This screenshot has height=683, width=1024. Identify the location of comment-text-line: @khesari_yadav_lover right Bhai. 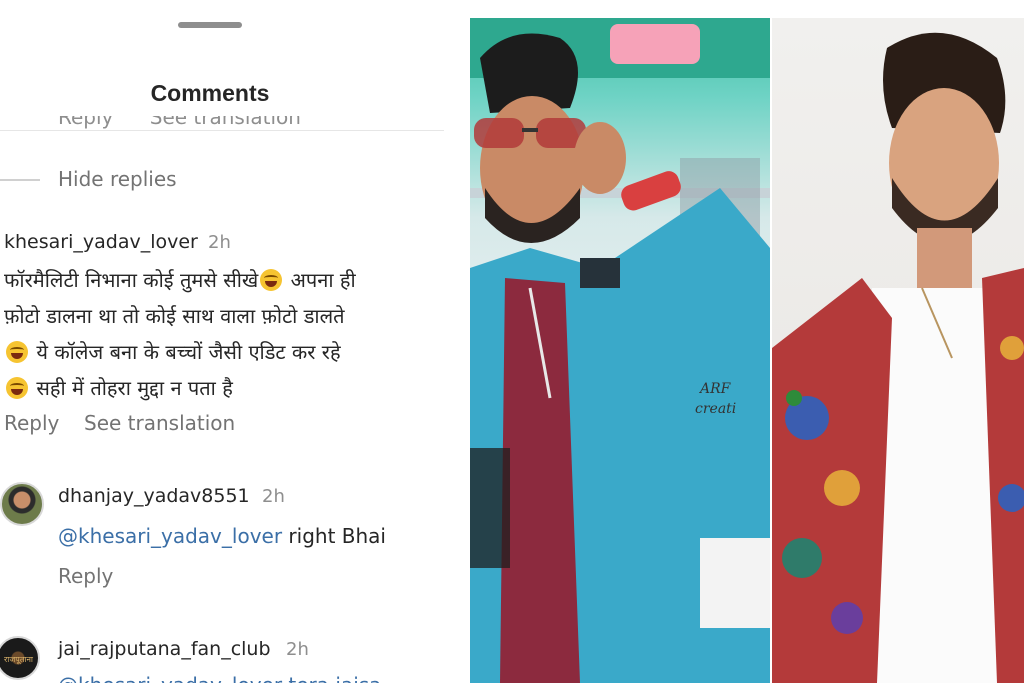
(222, 536).